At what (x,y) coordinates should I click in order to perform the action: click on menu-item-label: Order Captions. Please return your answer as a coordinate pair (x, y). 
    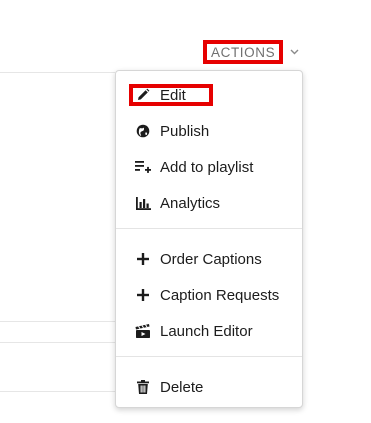
    Looking at the image, I should click on (211, 259).